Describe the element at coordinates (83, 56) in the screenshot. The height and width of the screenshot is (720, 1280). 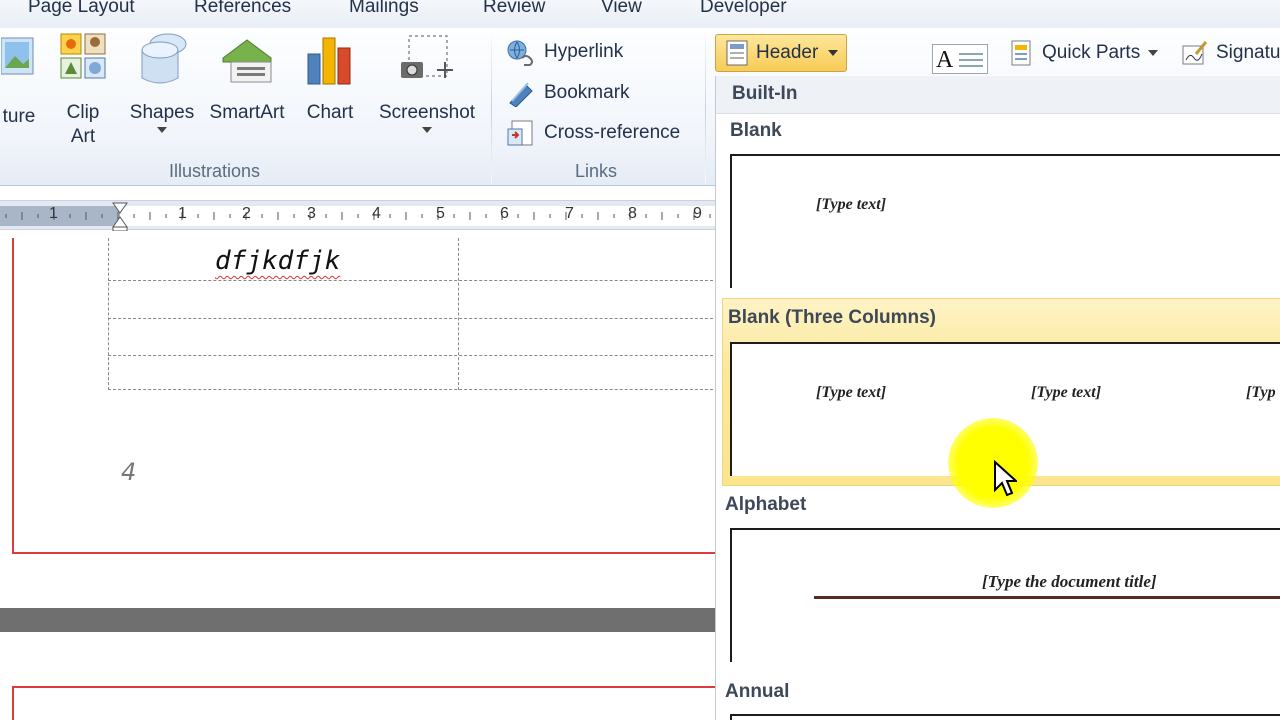
I see `clip-art-icon` at that location.